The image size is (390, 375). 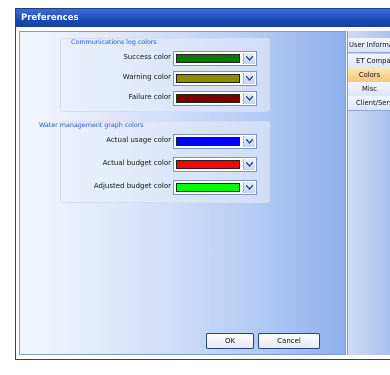 I want to click on failure-color-row: Failure color, so click(x=165, y=98).